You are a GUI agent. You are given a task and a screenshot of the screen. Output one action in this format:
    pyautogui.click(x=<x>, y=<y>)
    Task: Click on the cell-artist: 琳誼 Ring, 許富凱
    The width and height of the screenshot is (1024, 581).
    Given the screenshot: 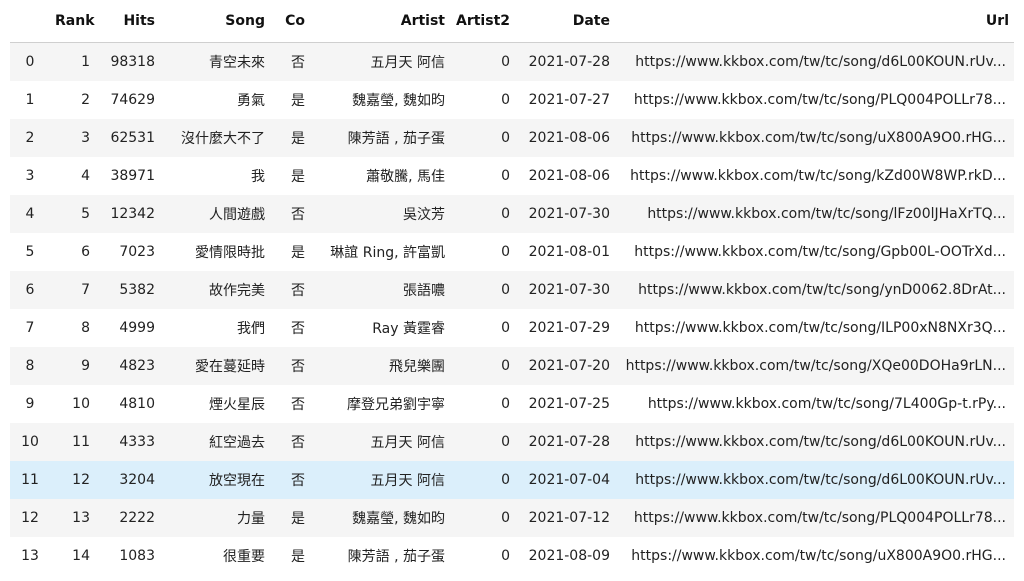 What is the action you would take?
    pyautogui.click(x=380, y=252)
    